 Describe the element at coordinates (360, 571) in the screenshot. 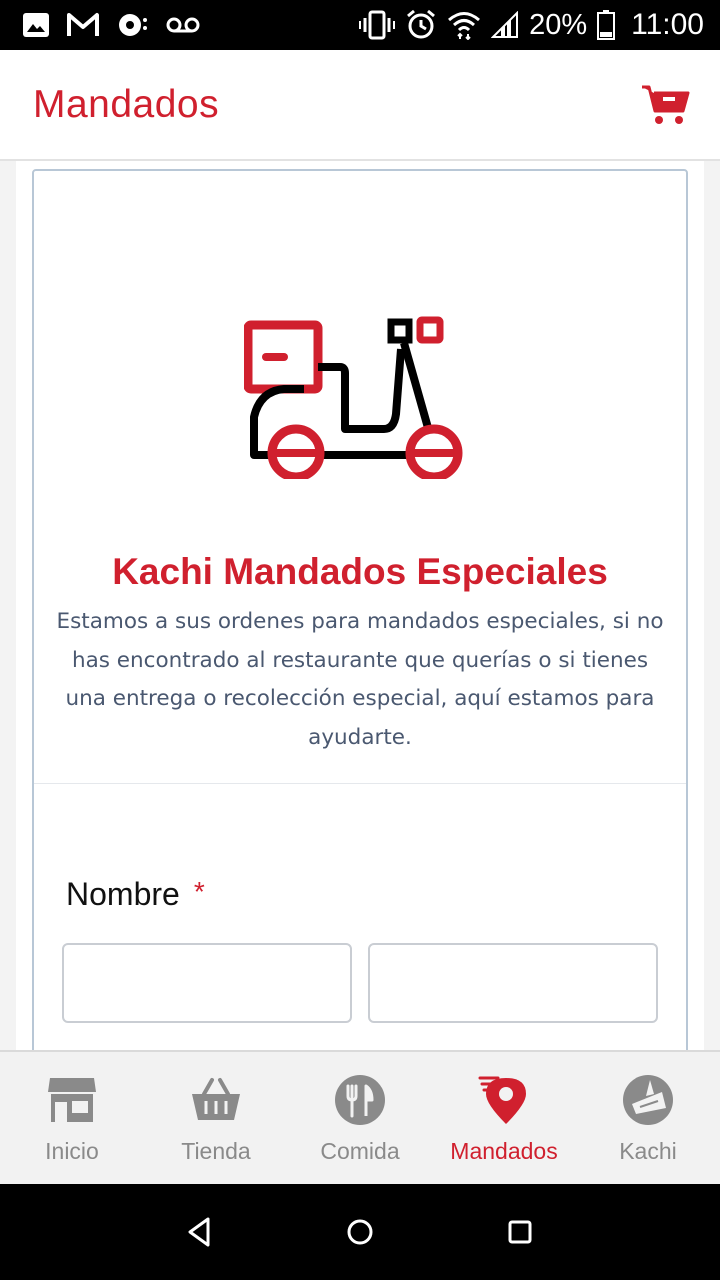

I see `hero-title: Kachi Mandados Especiales` at that location.